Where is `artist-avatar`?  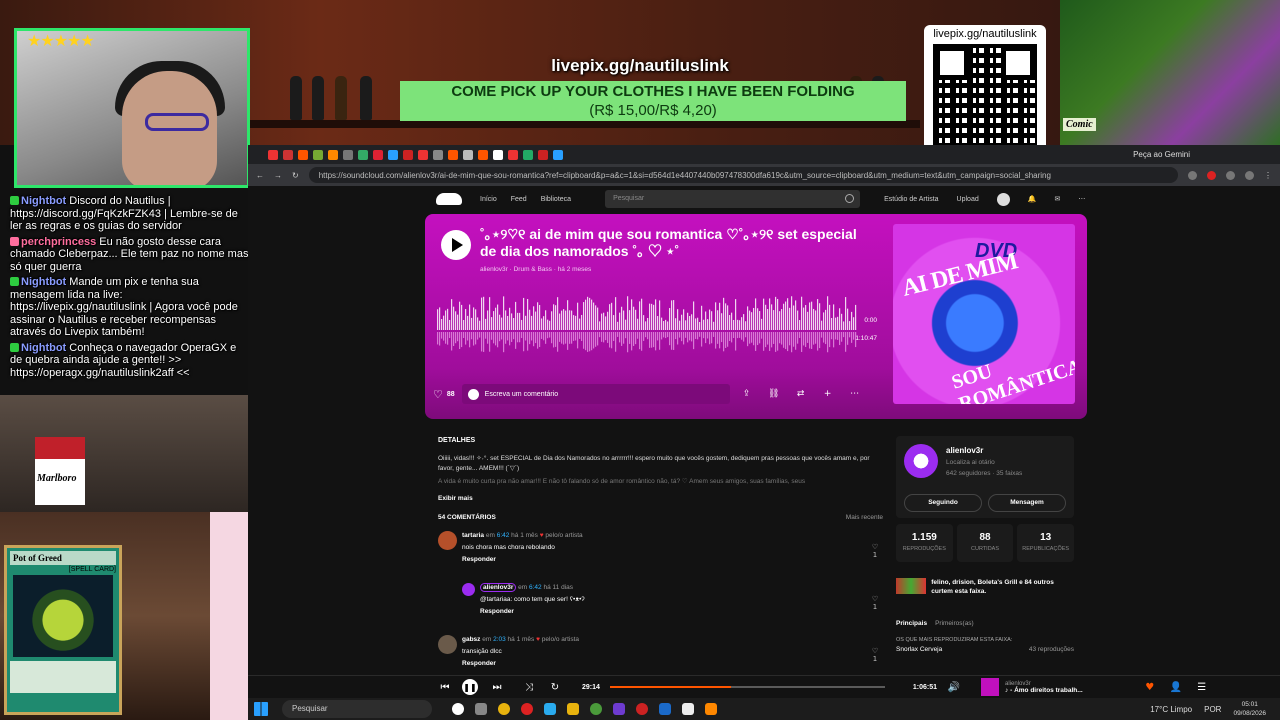
artist-avatar is located at coordinates (921, 461).